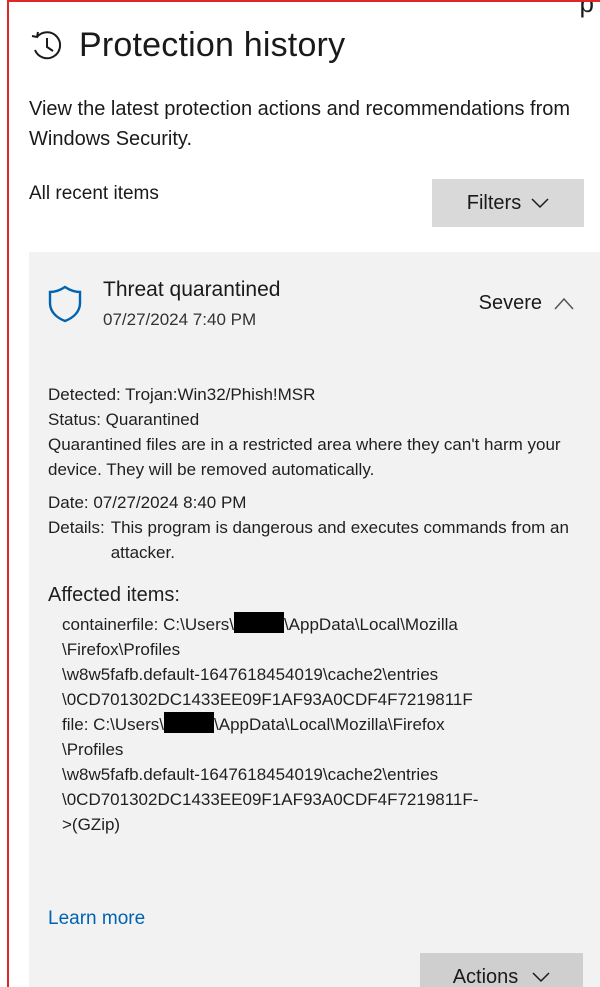  What do you see at coordinates (93, 749) in the screenshot?
I see `affected-line: \Profiles` at bounding box center [93, 749].